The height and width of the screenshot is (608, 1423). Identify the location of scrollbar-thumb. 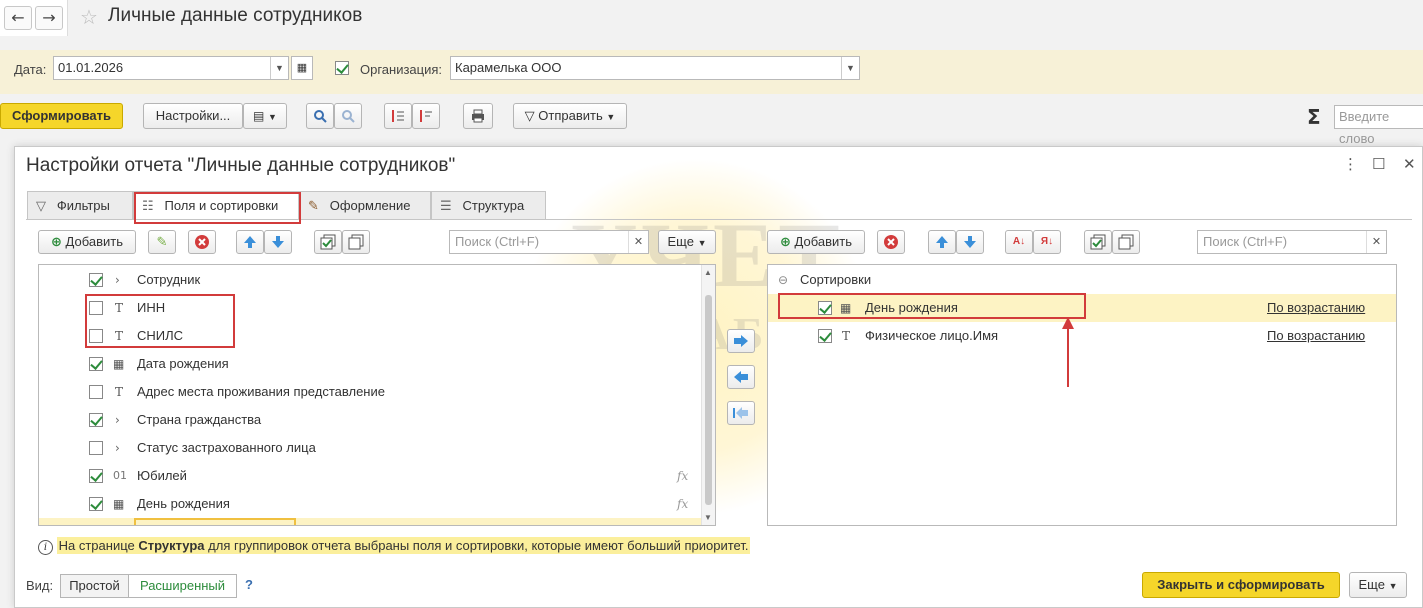
(708, 400).